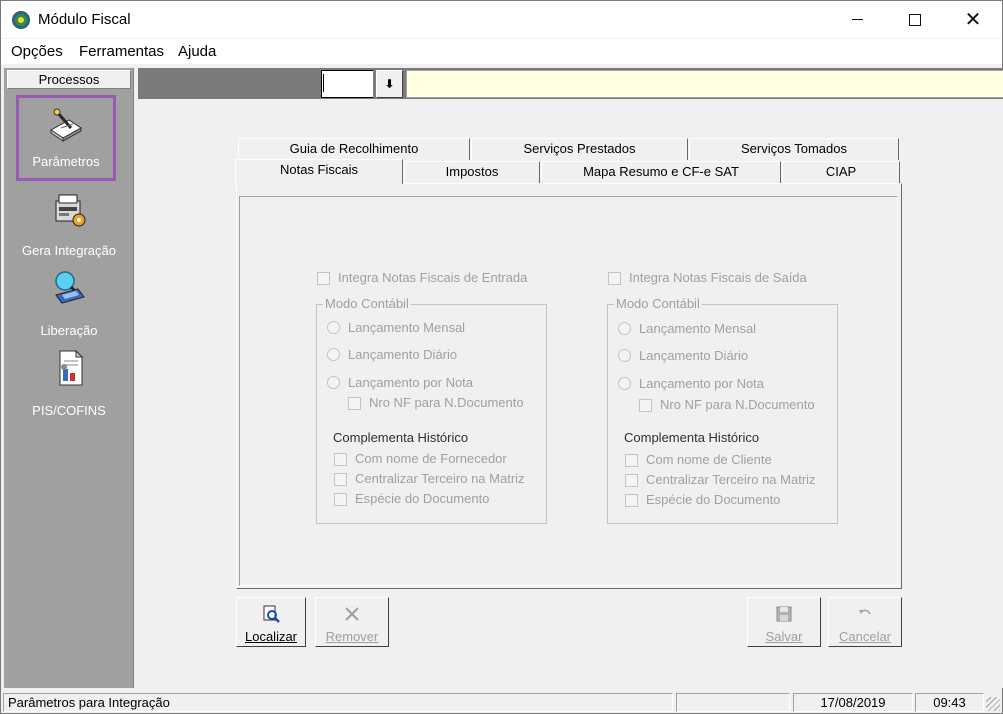 The height and width of the screenshot is (714, 1003). Describe the element at coordinates (614, 278) in the screenshot. I see `integra-saida-checkbox` at that location.